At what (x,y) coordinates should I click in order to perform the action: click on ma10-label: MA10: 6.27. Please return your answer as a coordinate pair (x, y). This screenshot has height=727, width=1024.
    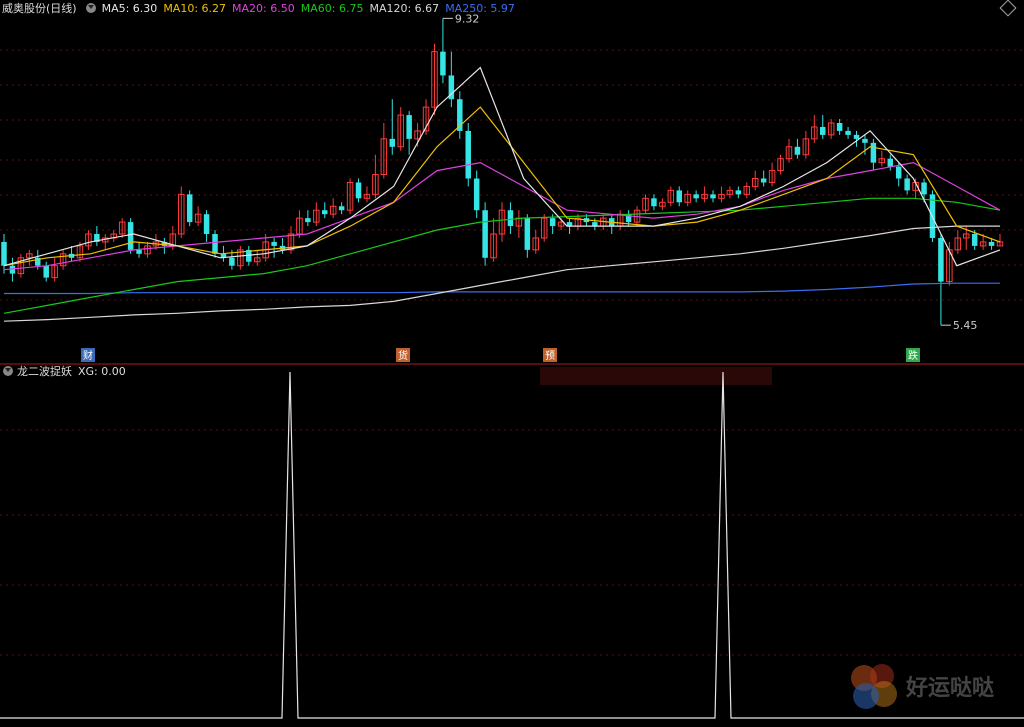
    Looking at the image, I should click on (195, 8).